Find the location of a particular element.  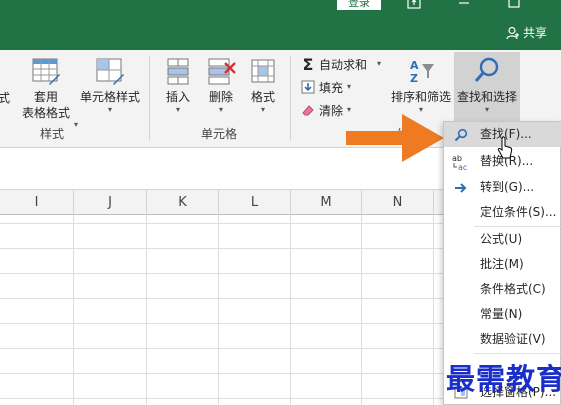

menu-item-comments: 批注(M) is located at coordinates (502, 264).